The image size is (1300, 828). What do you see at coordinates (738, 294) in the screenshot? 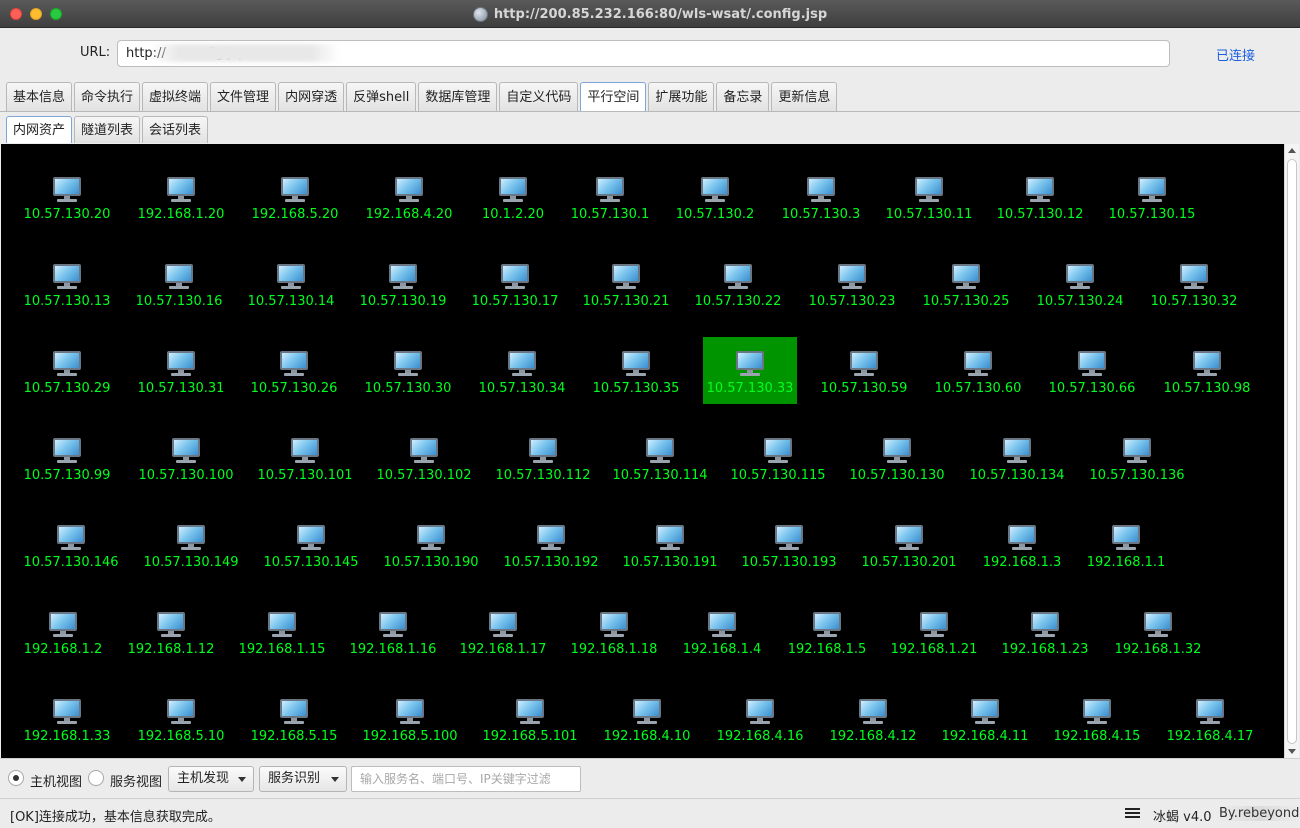
I see `host-node: 10.57.130.22` at bounding box center [738, 294].